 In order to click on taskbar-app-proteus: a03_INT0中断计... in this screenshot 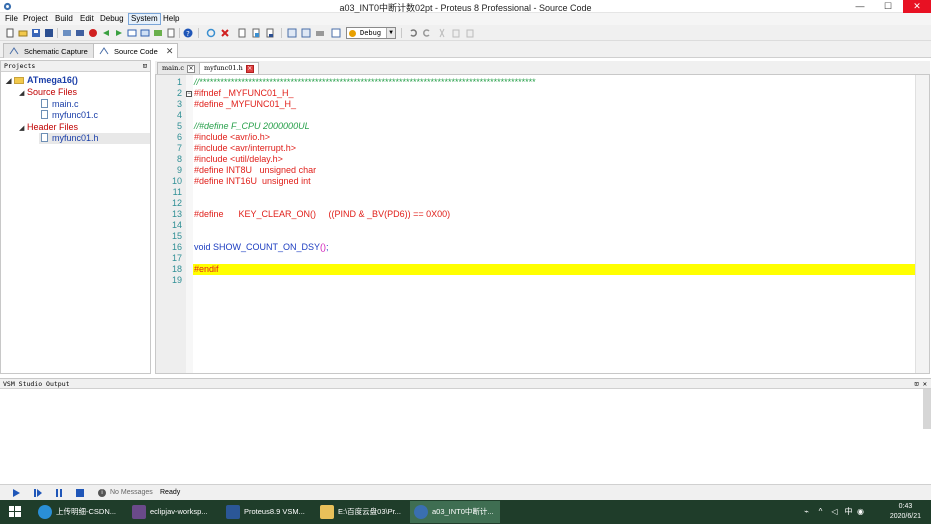, I will do `click(455, 512)`.